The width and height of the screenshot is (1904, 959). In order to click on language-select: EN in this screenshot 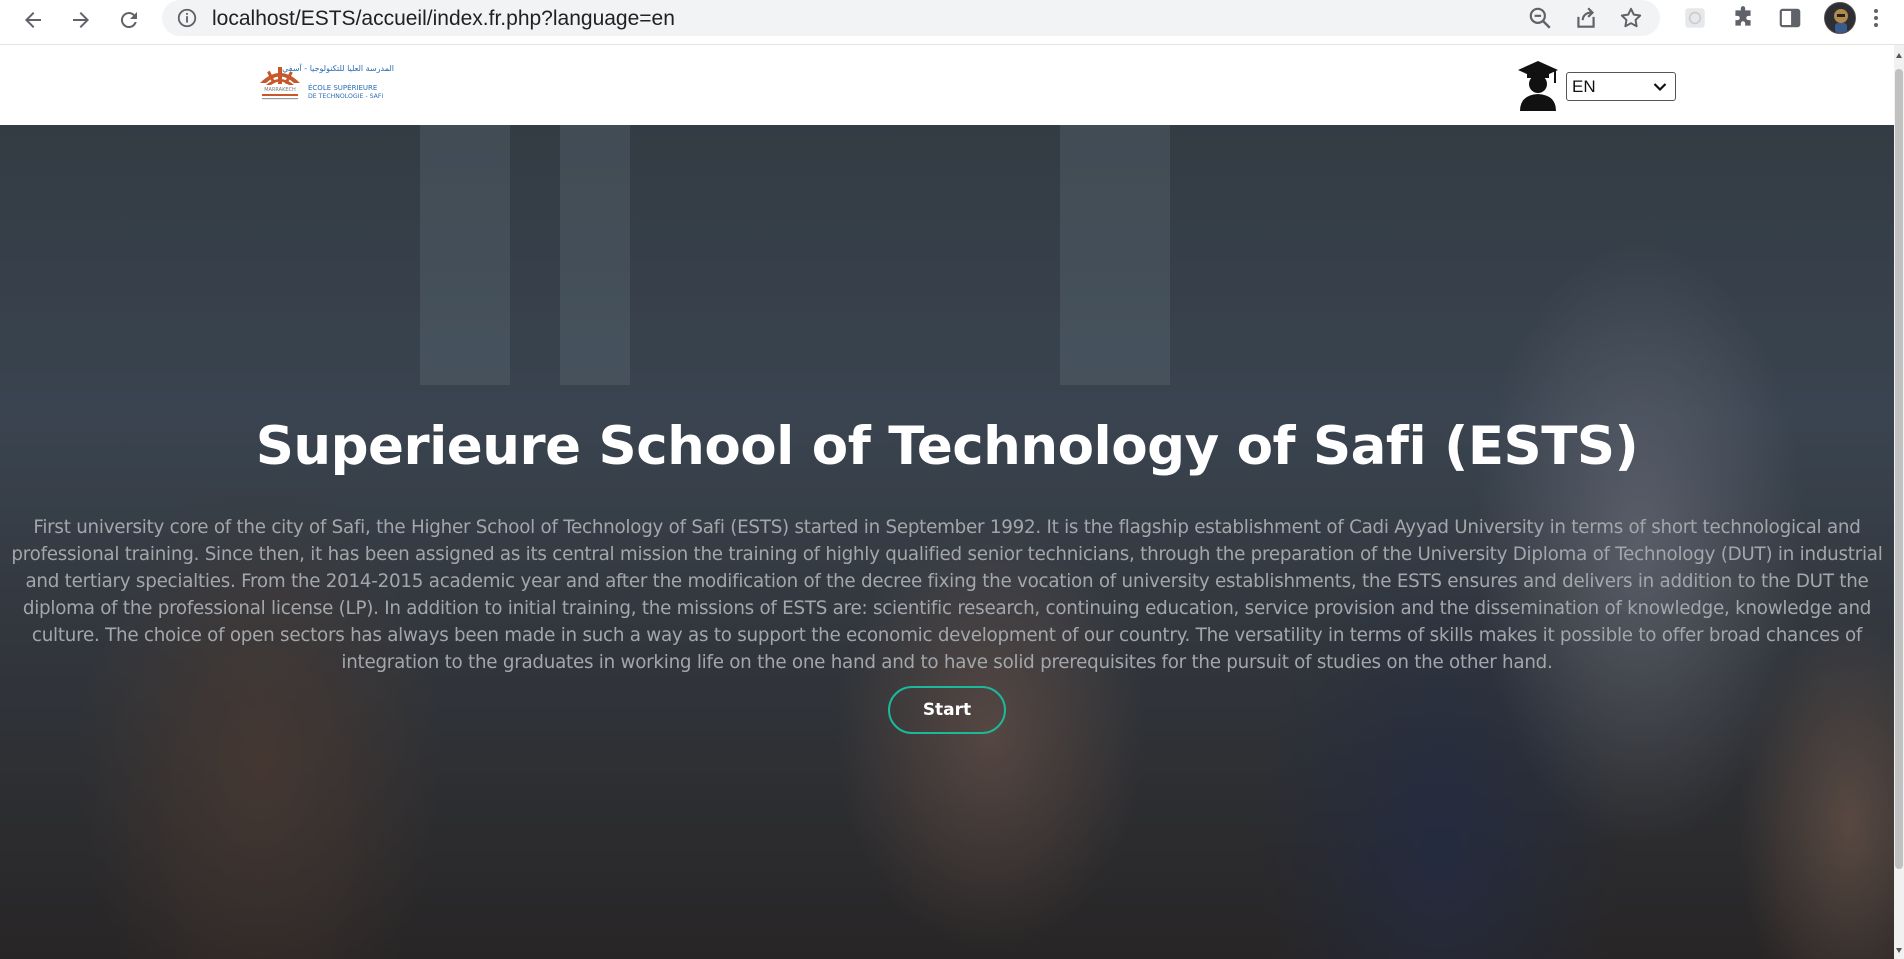, I will do `click(1621, 86)`.